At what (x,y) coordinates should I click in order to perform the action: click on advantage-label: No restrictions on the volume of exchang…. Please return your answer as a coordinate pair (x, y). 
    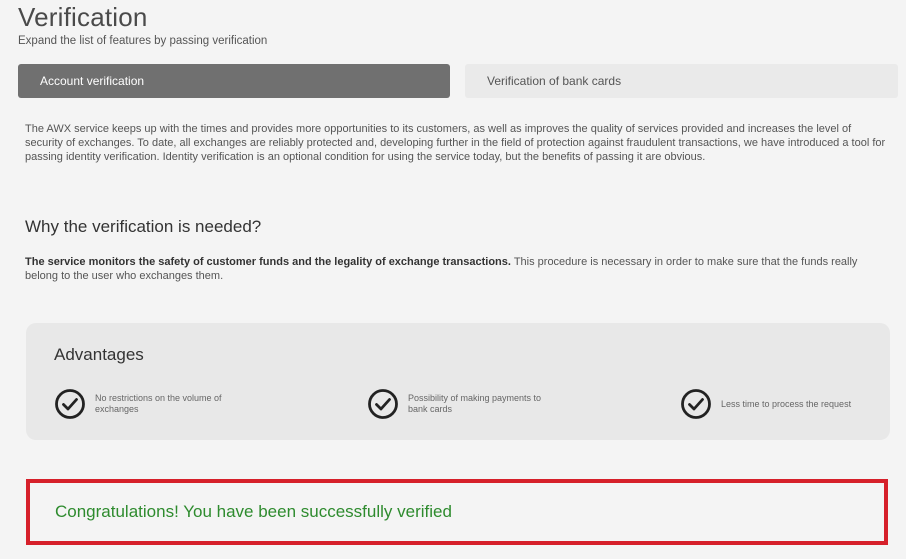
    Looking at the image, I should click on (158, 403).